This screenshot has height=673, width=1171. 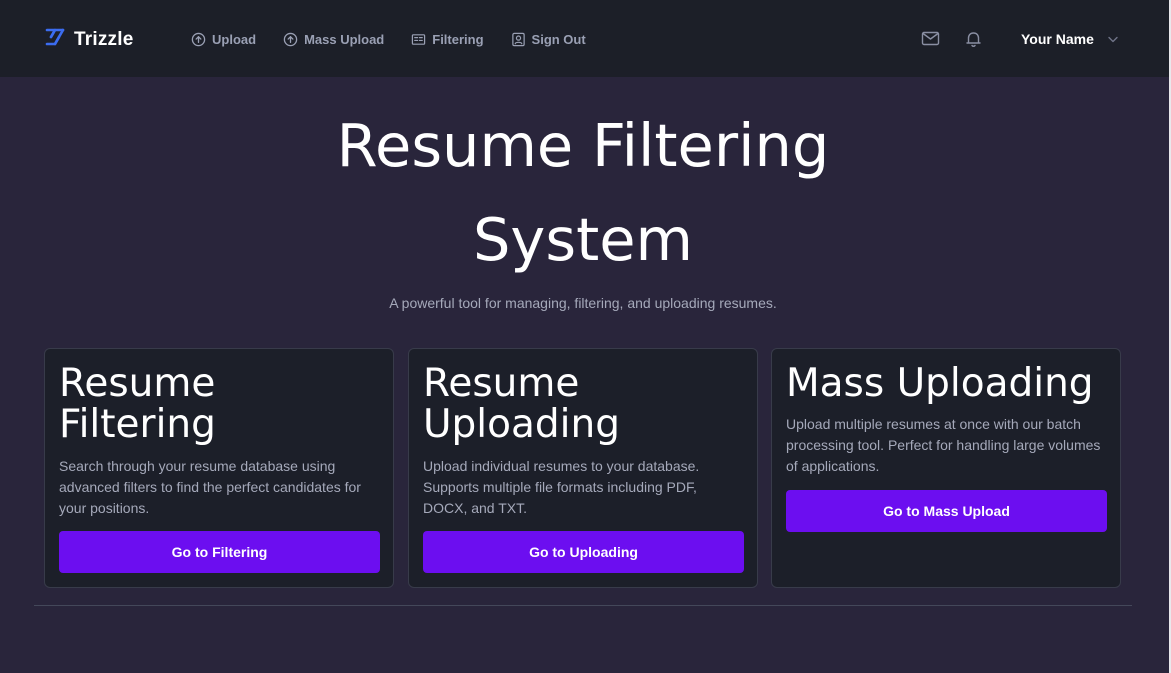 What do you see at coordinates (930, 41) in the screenshot?
I see `mail-icon` at bounding box center [930, 41].